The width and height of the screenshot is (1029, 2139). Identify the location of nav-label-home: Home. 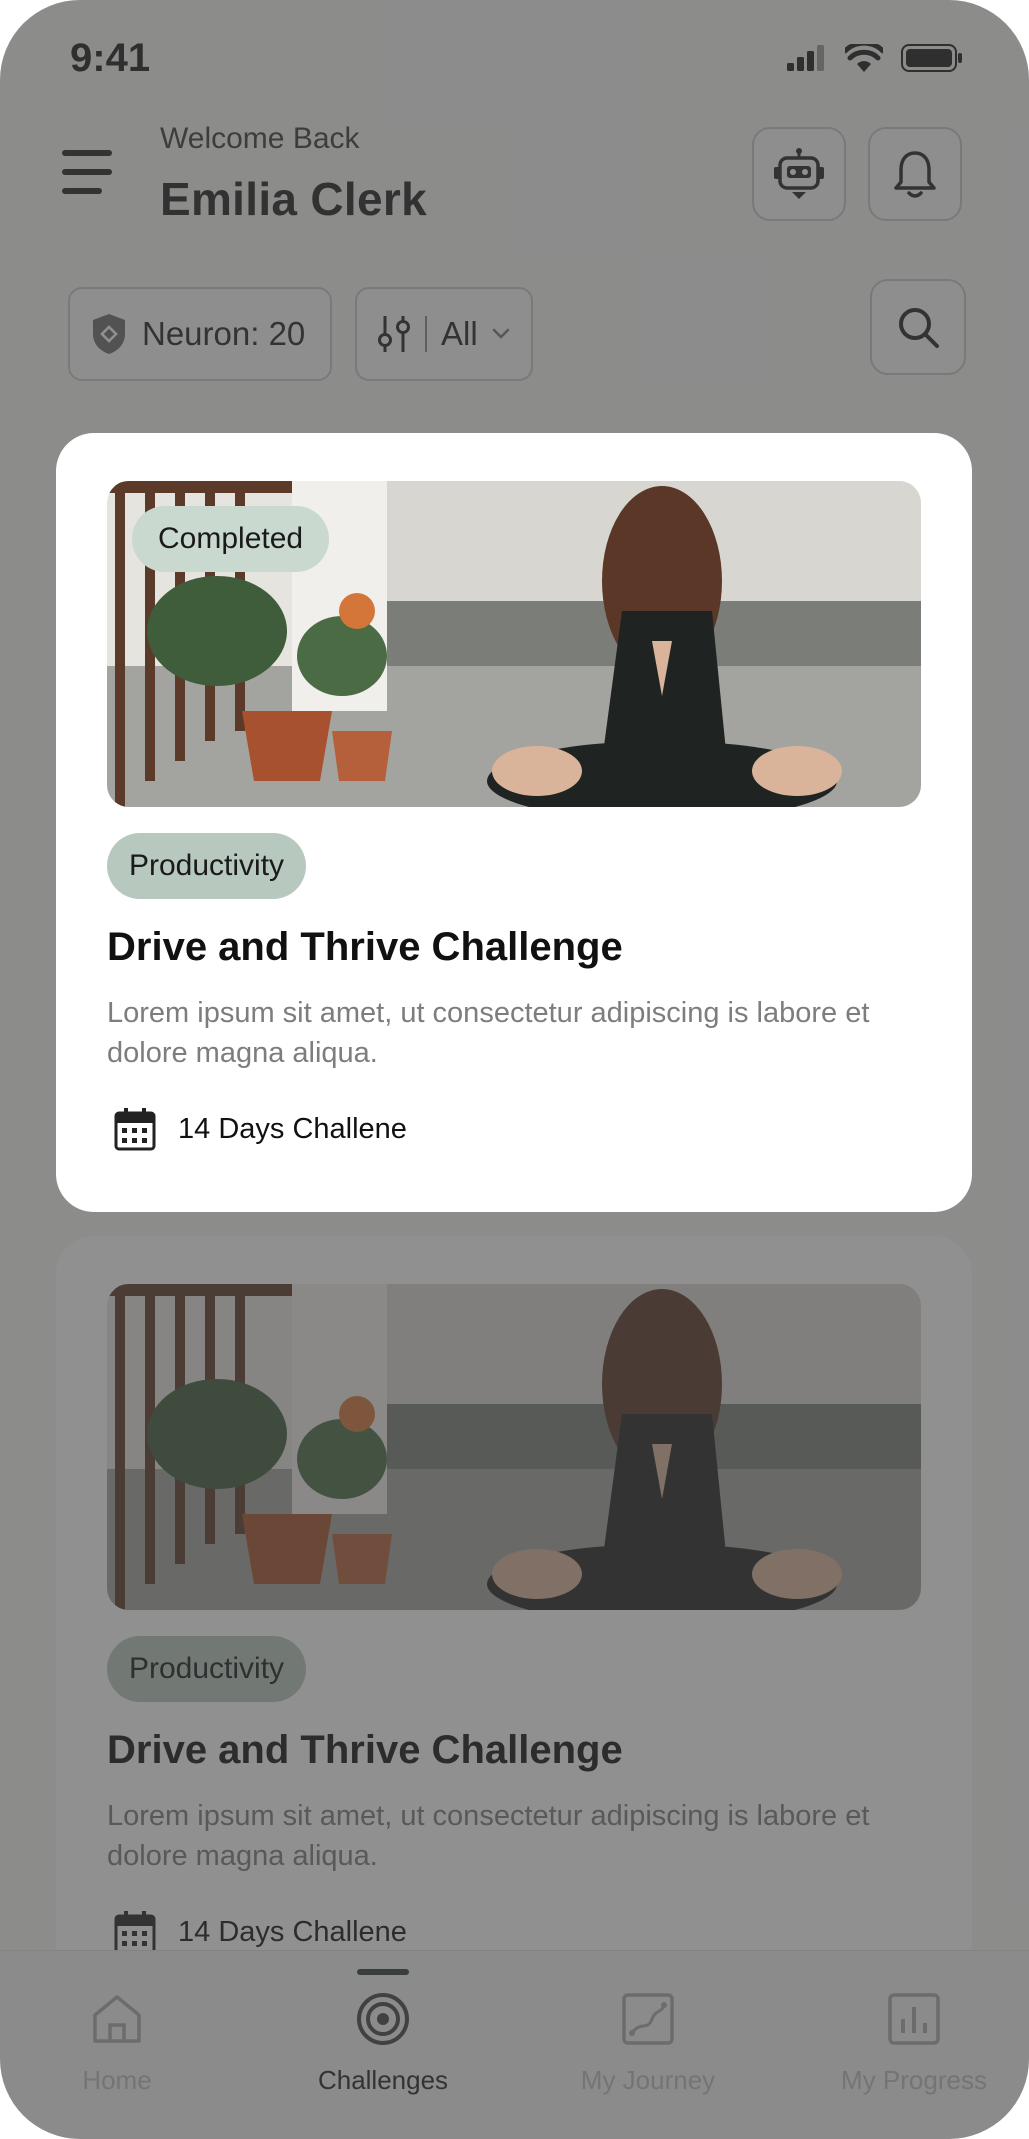
(117, 2080).